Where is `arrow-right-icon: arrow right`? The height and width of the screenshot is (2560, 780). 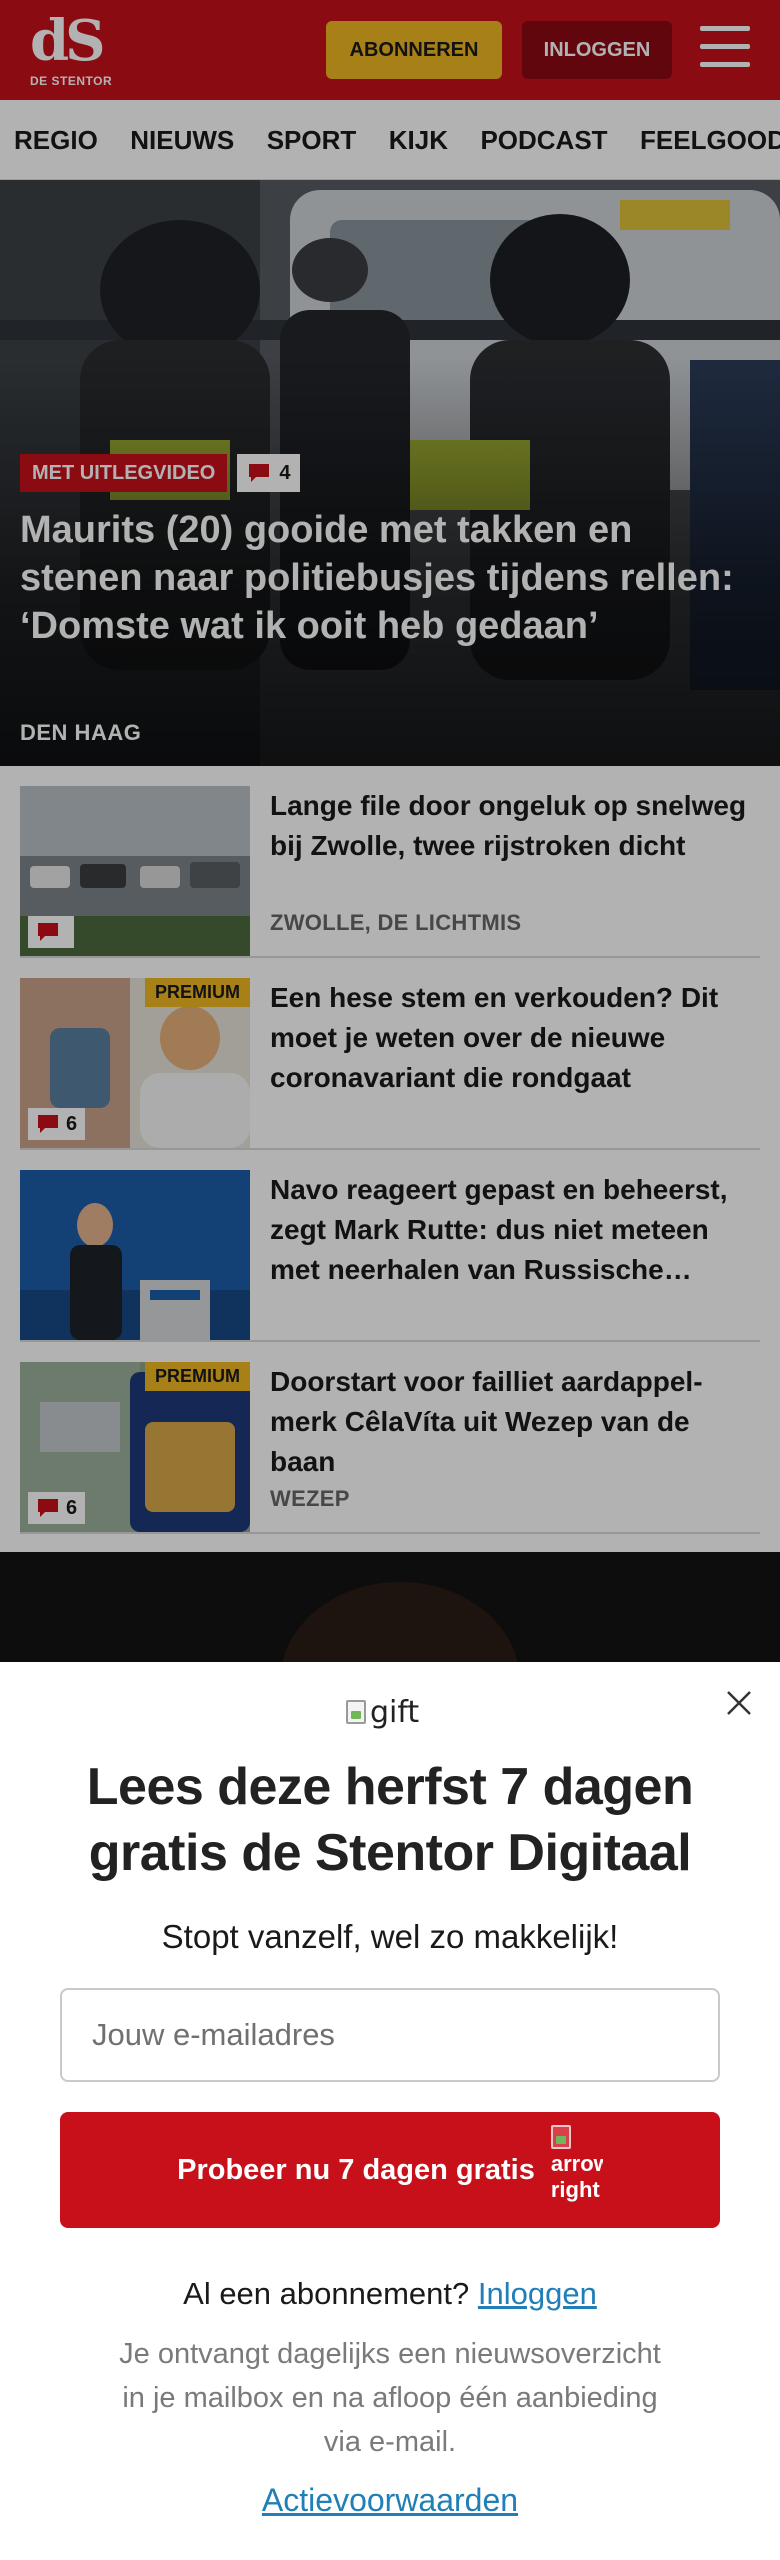 arrow-right-icon: arrow right is located at coordinates (576, 2170).